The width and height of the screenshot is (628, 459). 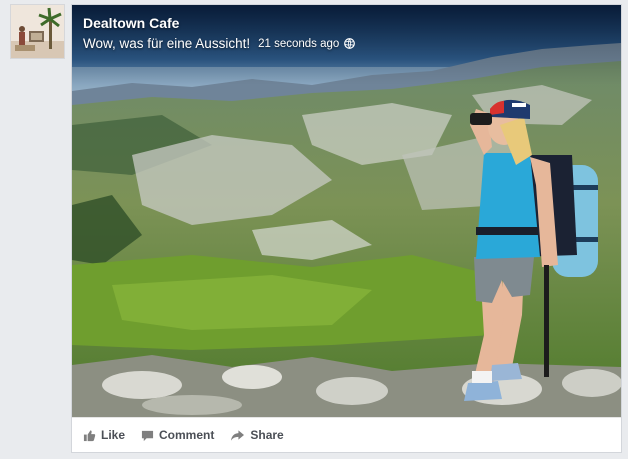 I want to click on page-name-link: Dealtown Cafe, so click(x=131, y=23).